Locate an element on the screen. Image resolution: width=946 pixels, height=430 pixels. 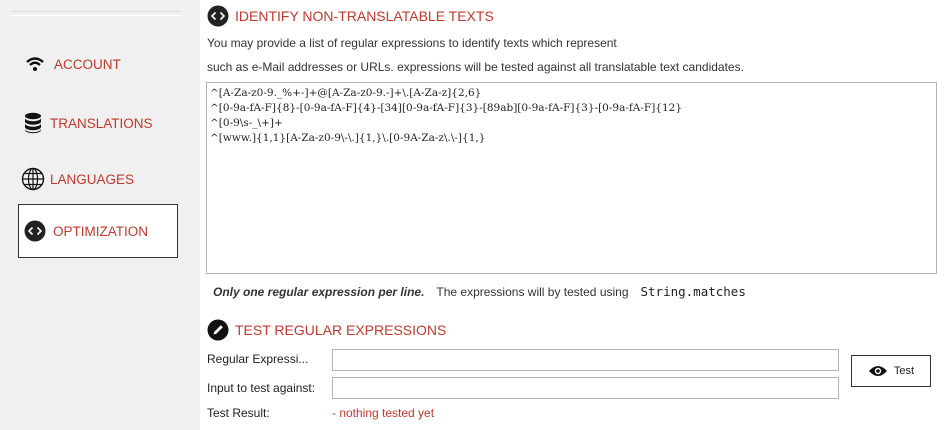
test-button-label: Test is located at coordinates (904, 371).